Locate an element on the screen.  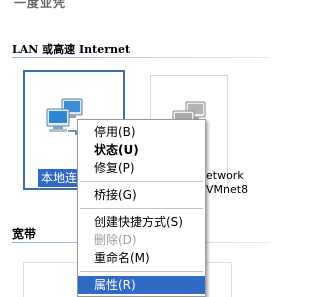
menu-item-disable: 停用(B) is located at coordinates (141, 132).